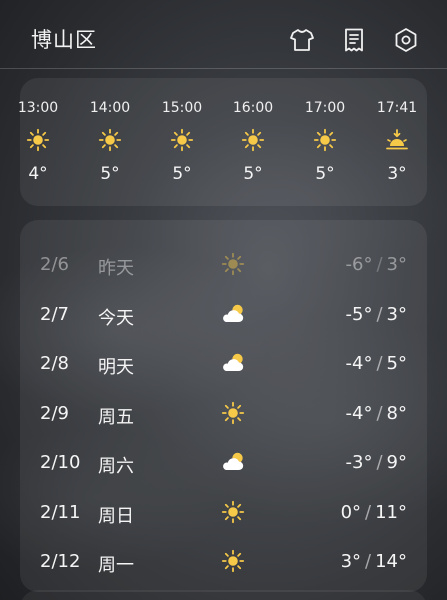 This screenshot has width=447, height=600. What do you see at coordinates (223, 595) in the screenshot?
I see `next-card-edge` at bounding box center [223, 595].